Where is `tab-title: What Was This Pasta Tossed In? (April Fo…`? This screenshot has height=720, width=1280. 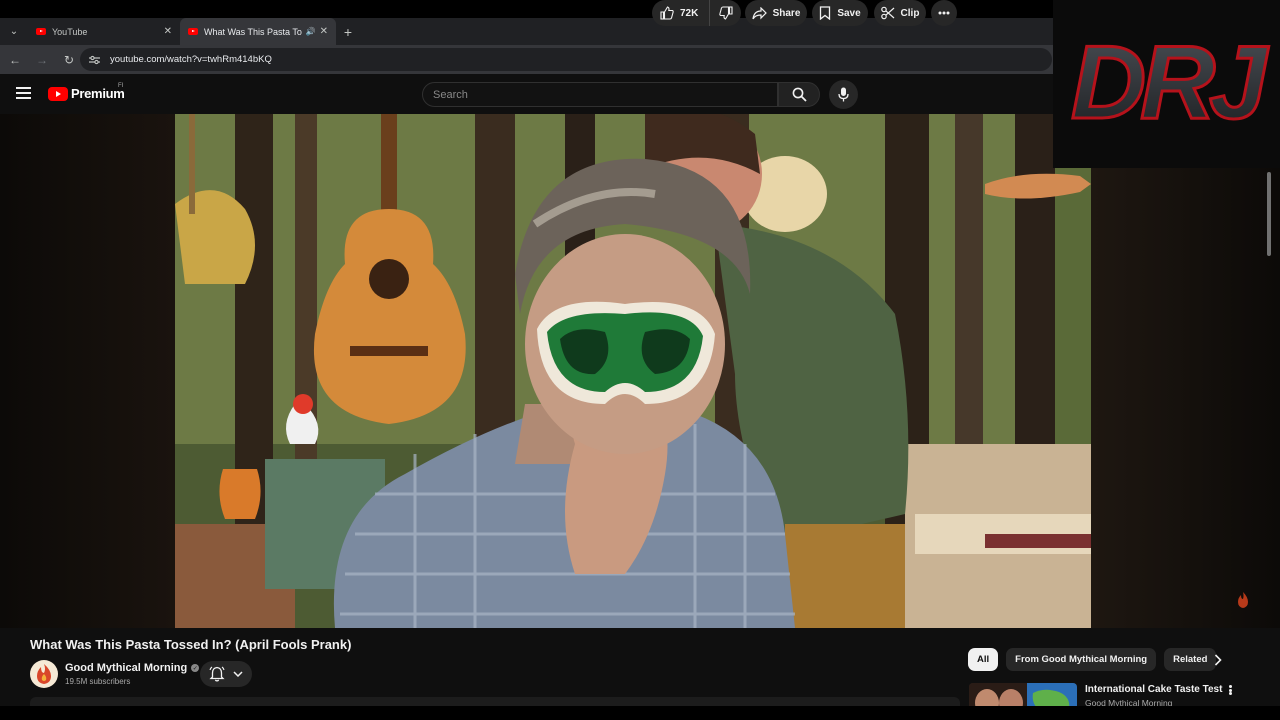
tab-title: What Was This Pasta Tossed In? (April Fo… is located at coordinates (253, 31).